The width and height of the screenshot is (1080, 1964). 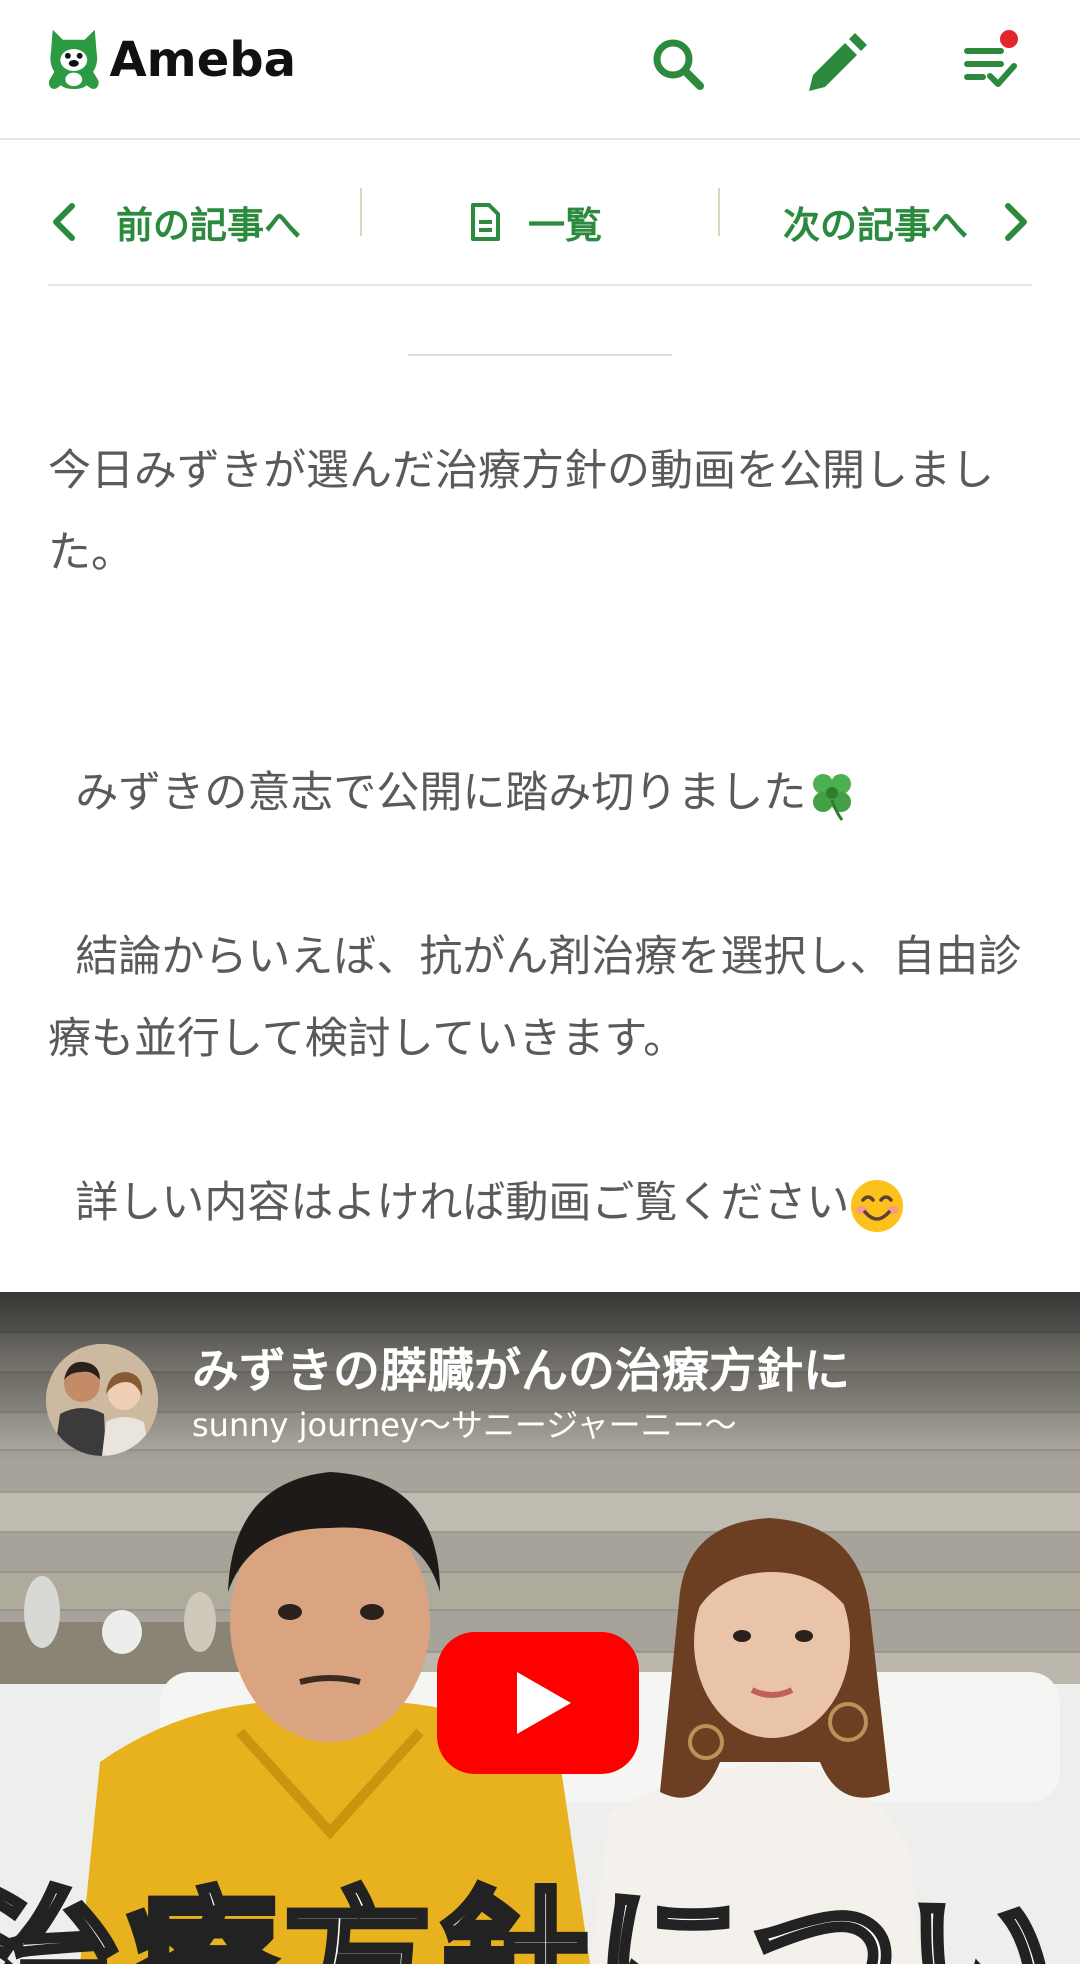 I want to click on prev-article-link: 前の記事へ, so click(x=174, y=222).